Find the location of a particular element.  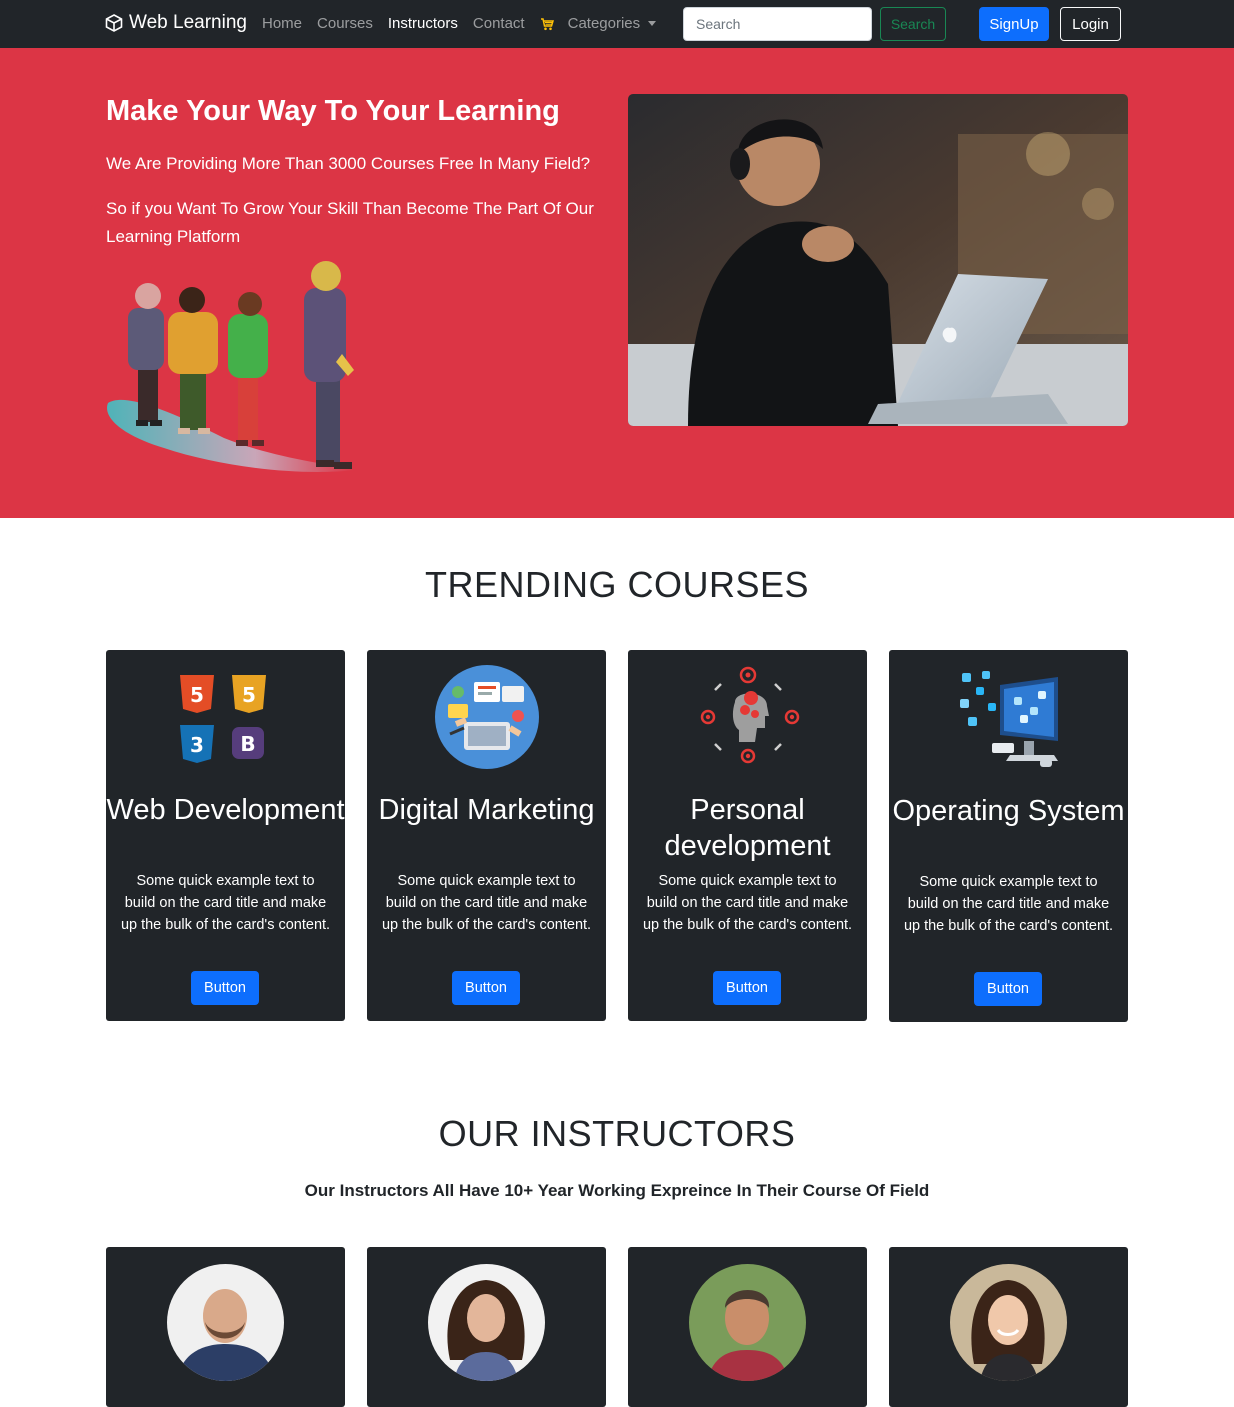

brand: Web Learning is located at coordinates (175, 23).